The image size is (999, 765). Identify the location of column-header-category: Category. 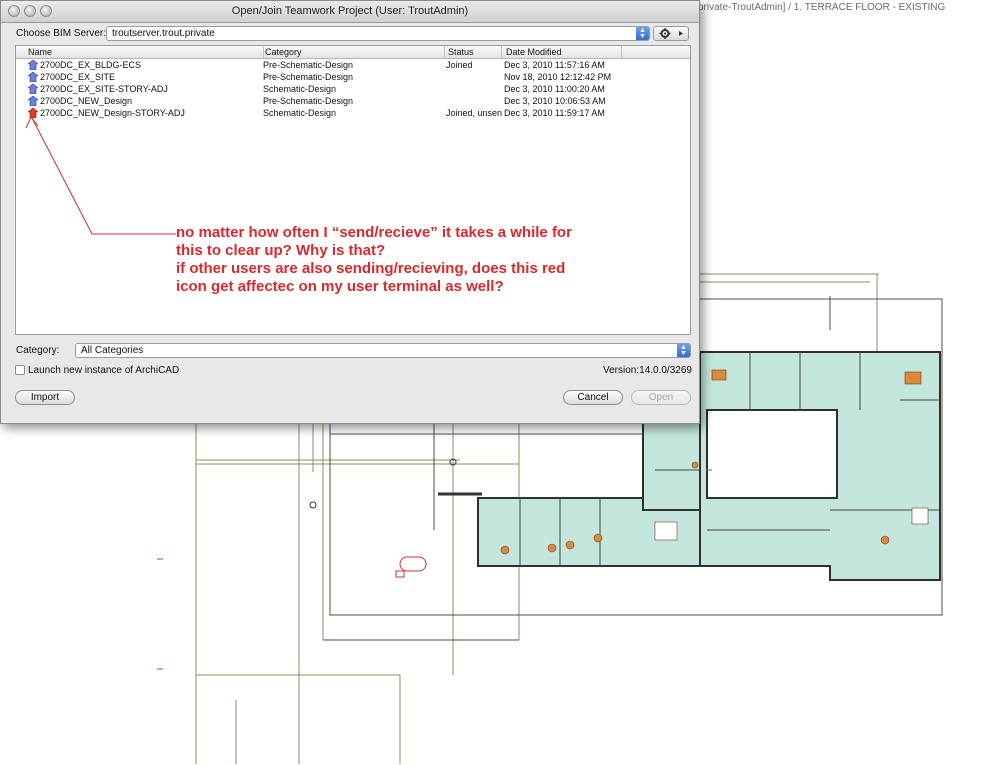
(353, 52).